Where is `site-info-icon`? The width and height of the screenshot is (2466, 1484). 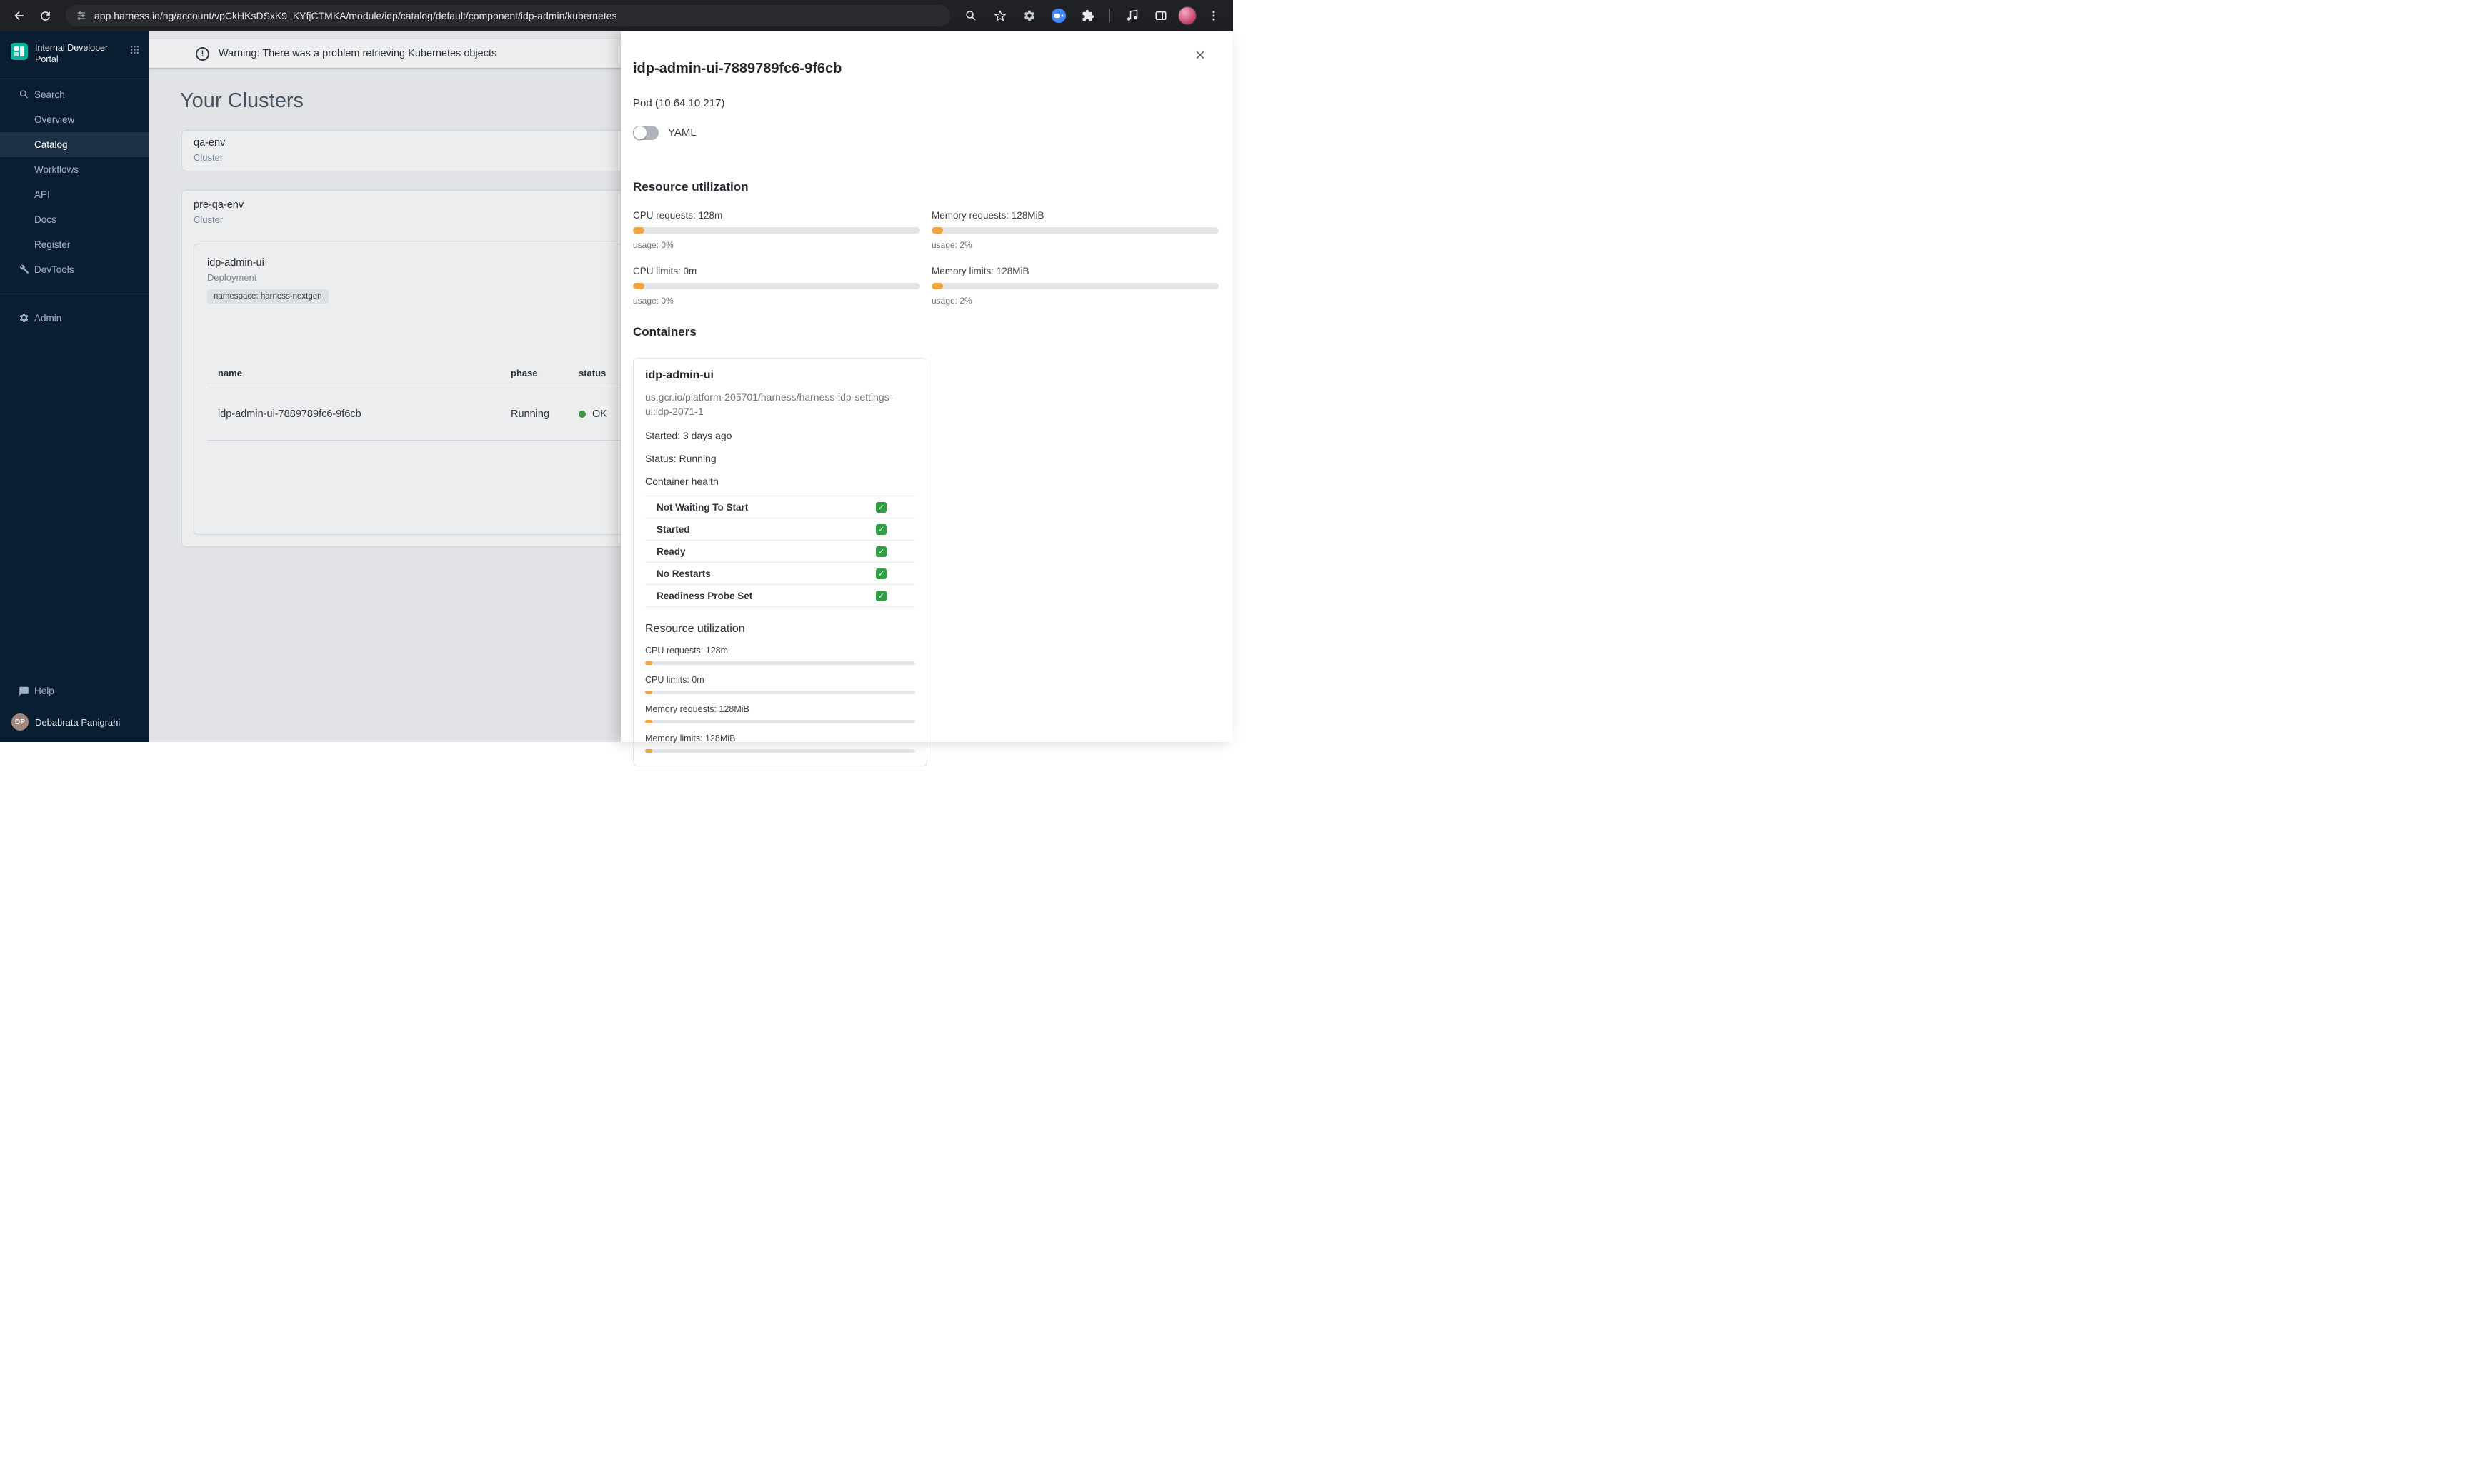
site-info-icon is located at coordinates (81, 15).